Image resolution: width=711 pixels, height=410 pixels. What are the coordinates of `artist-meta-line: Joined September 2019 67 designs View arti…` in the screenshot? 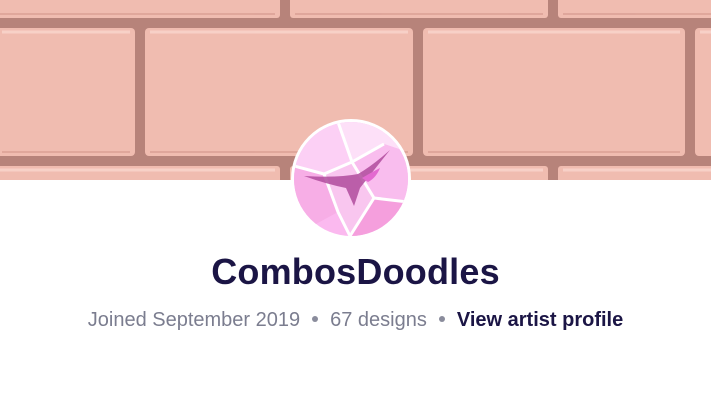 It's located at (355, 320).